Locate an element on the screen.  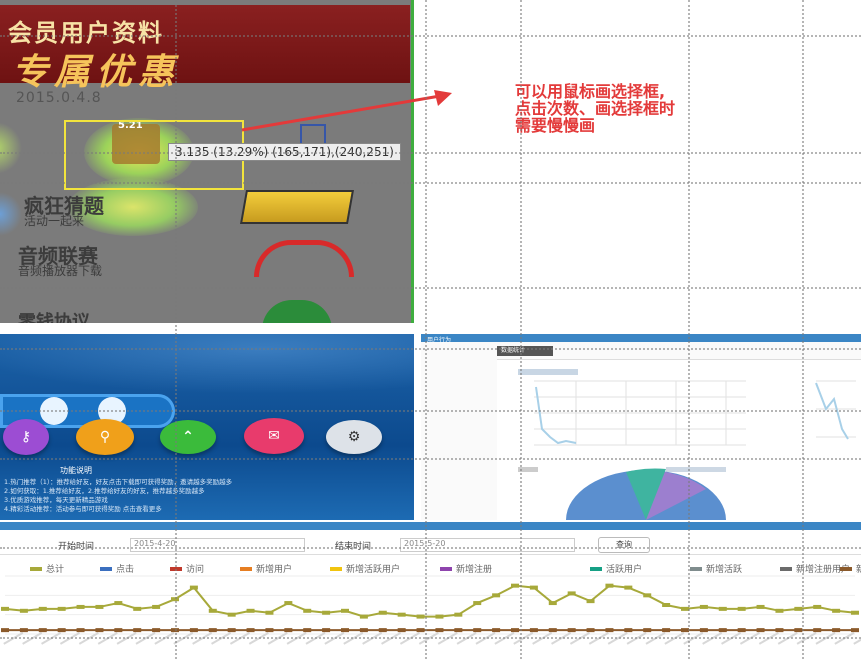
legend-swatch is located at coordinates (36, 568).